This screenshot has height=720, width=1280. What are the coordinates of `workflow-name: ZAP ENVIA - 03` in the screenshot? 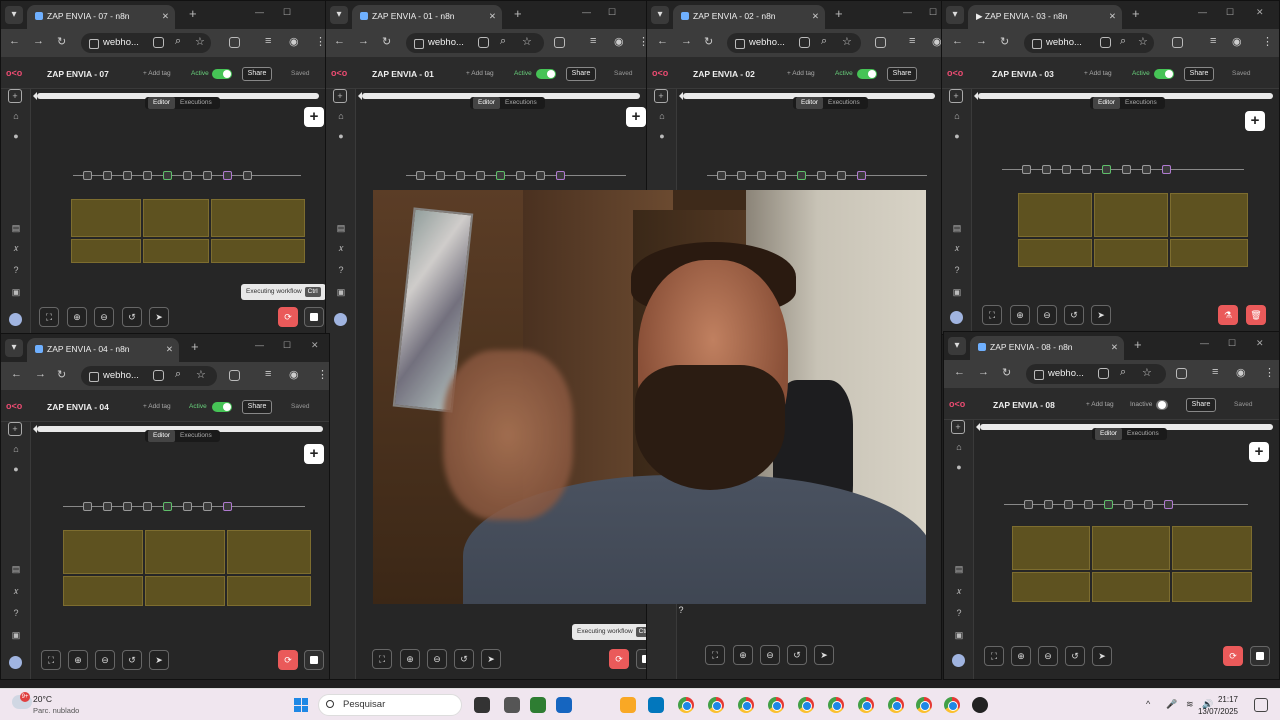 It's located at (1023, 74).